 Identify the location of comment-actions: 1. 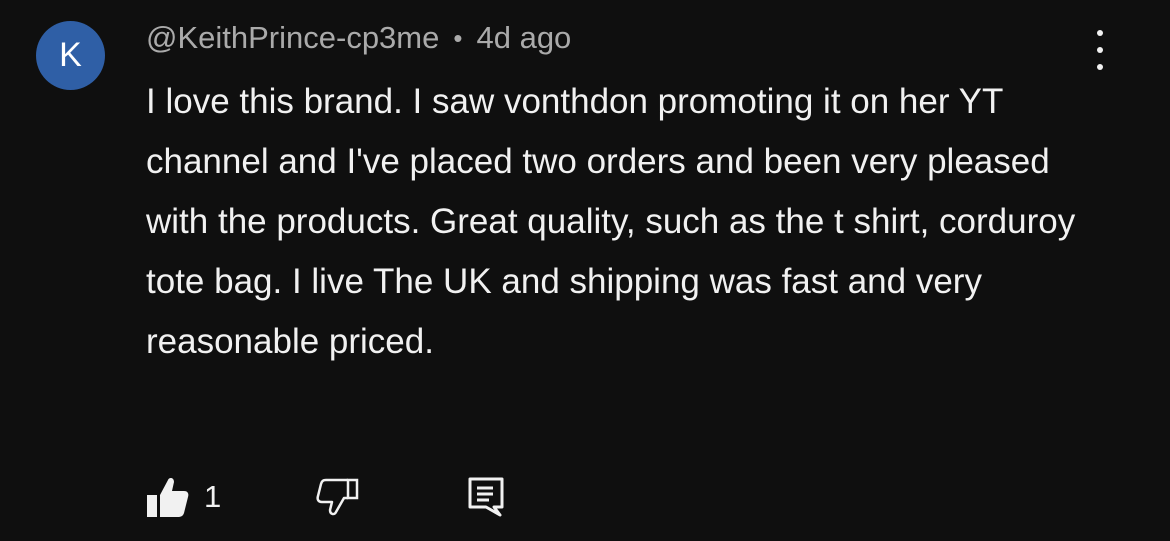
(326, 497).